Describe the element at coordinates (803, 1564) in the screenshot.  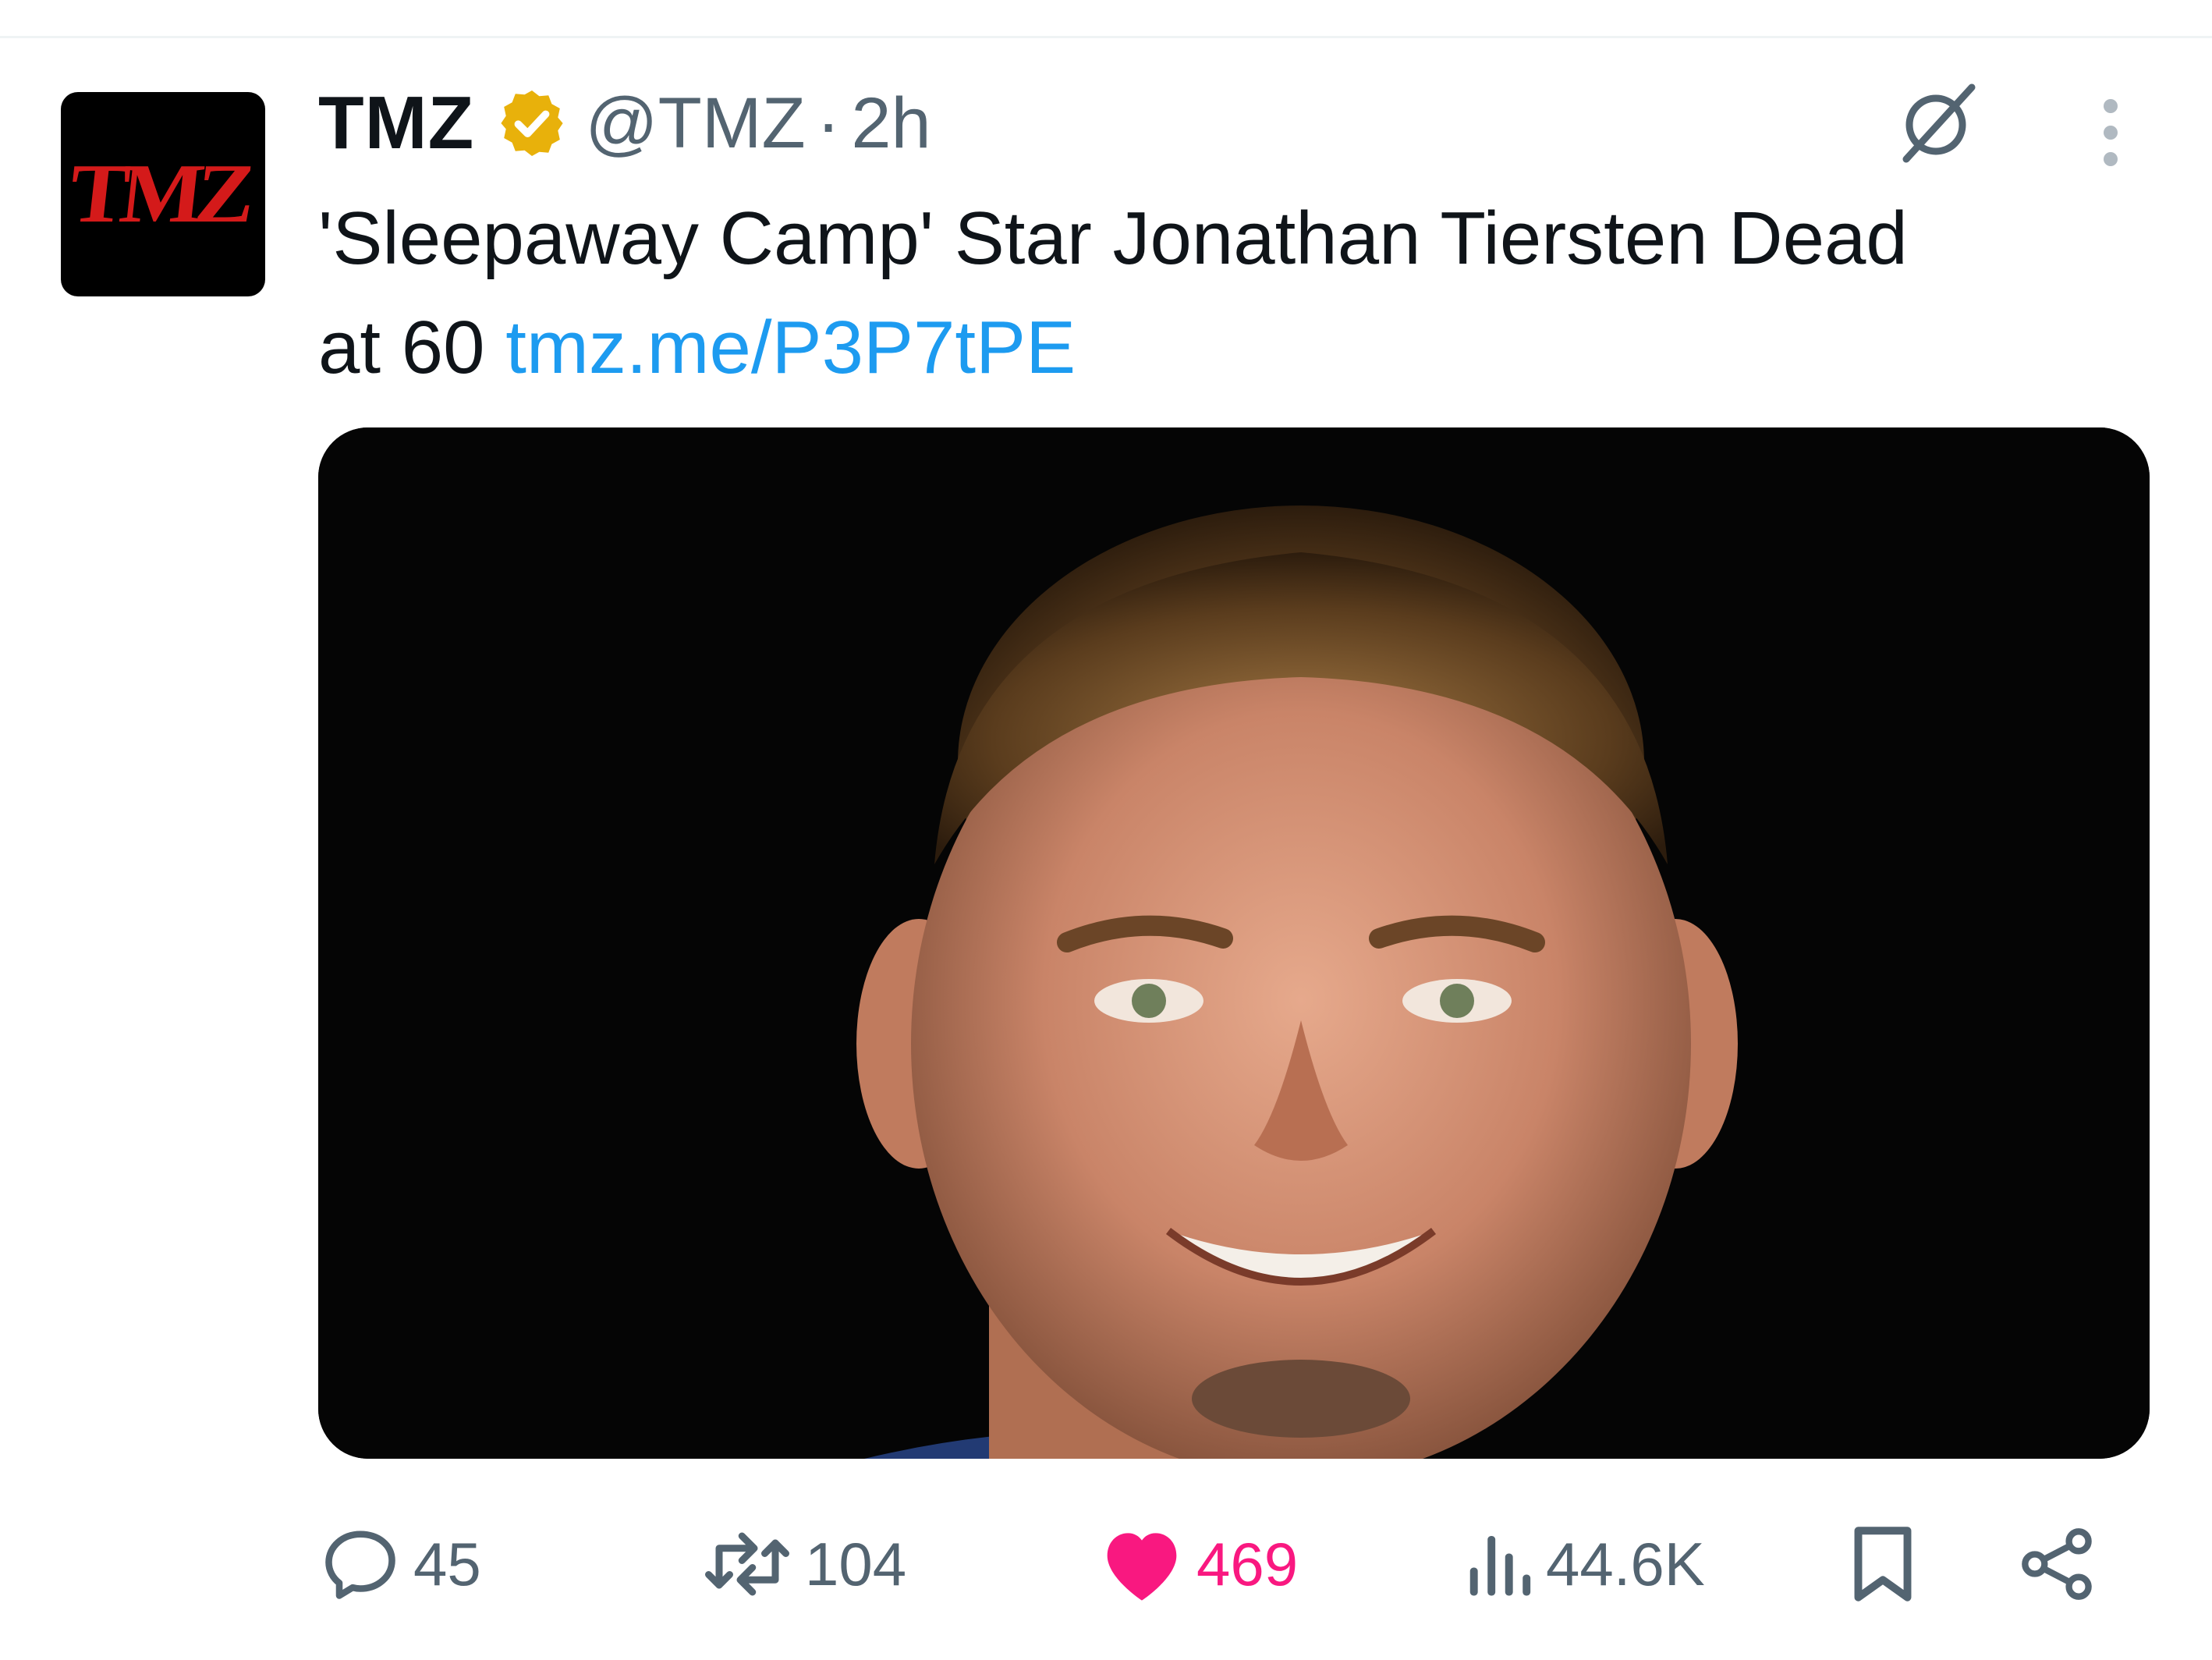
I see `repost-button: 104` at that location.